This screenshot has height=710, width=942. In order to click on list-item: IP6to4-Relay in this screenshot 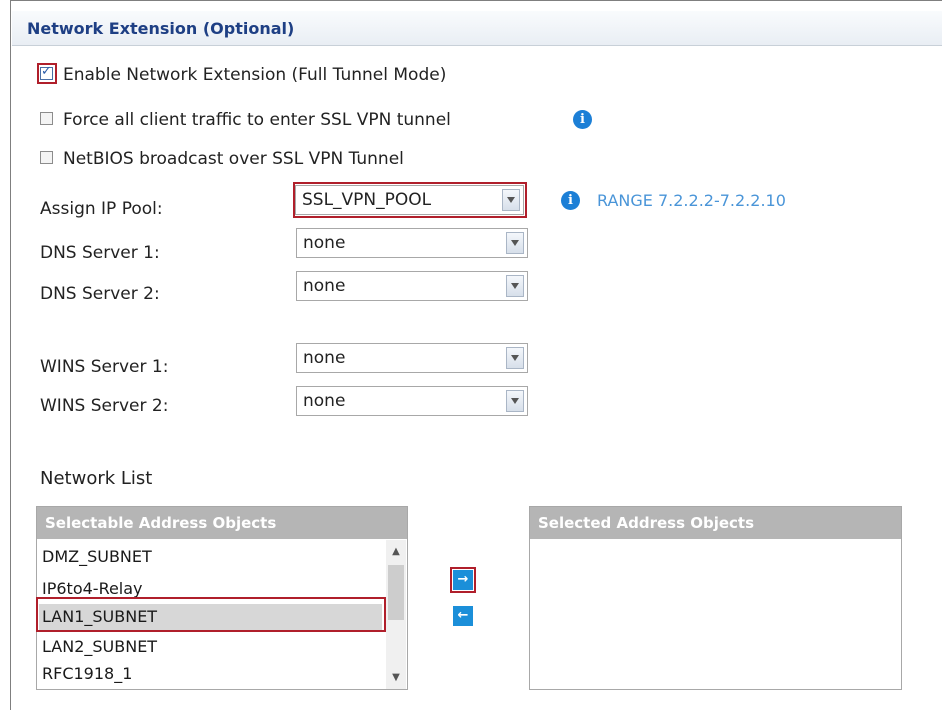, I will do `click(92, 588)`.